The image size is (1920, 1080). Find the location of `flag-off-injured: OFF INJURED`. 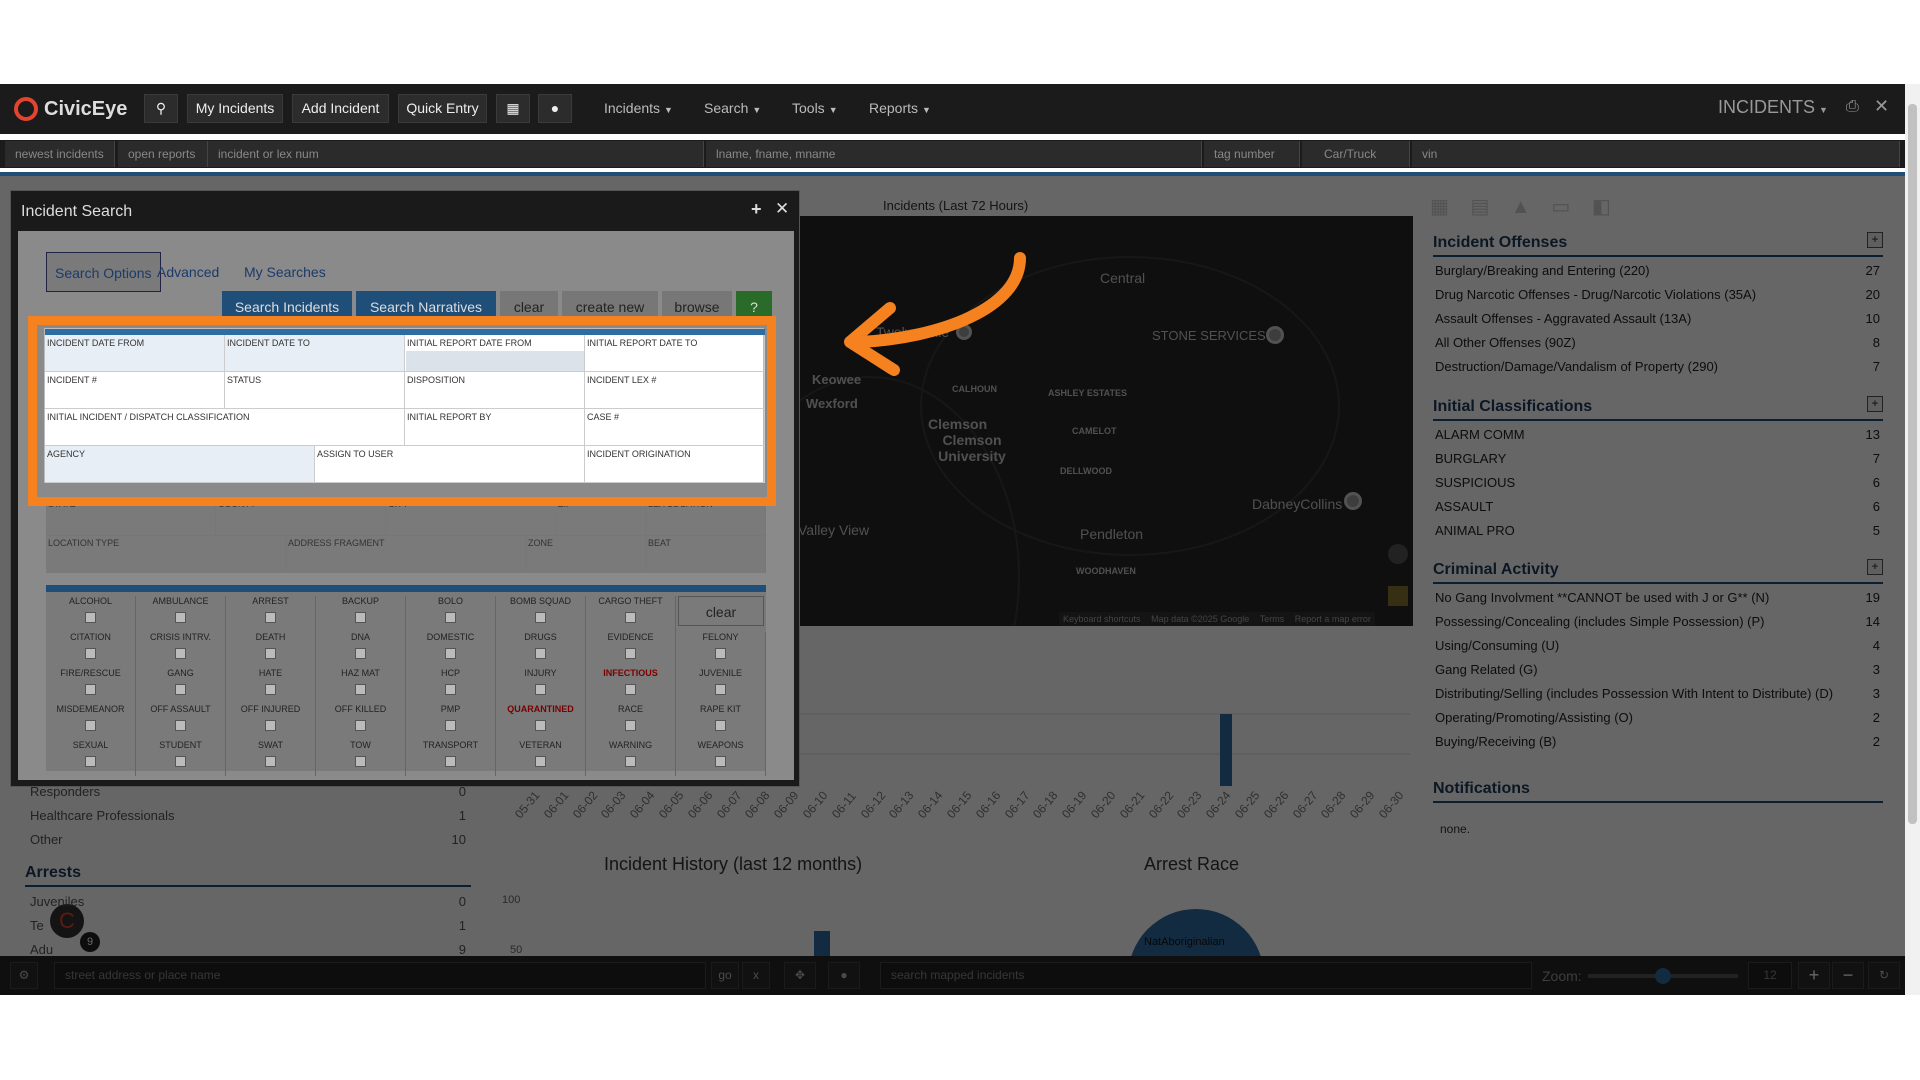

flag-off-injured: OFF INJURED is located at coordinates (271, 722).